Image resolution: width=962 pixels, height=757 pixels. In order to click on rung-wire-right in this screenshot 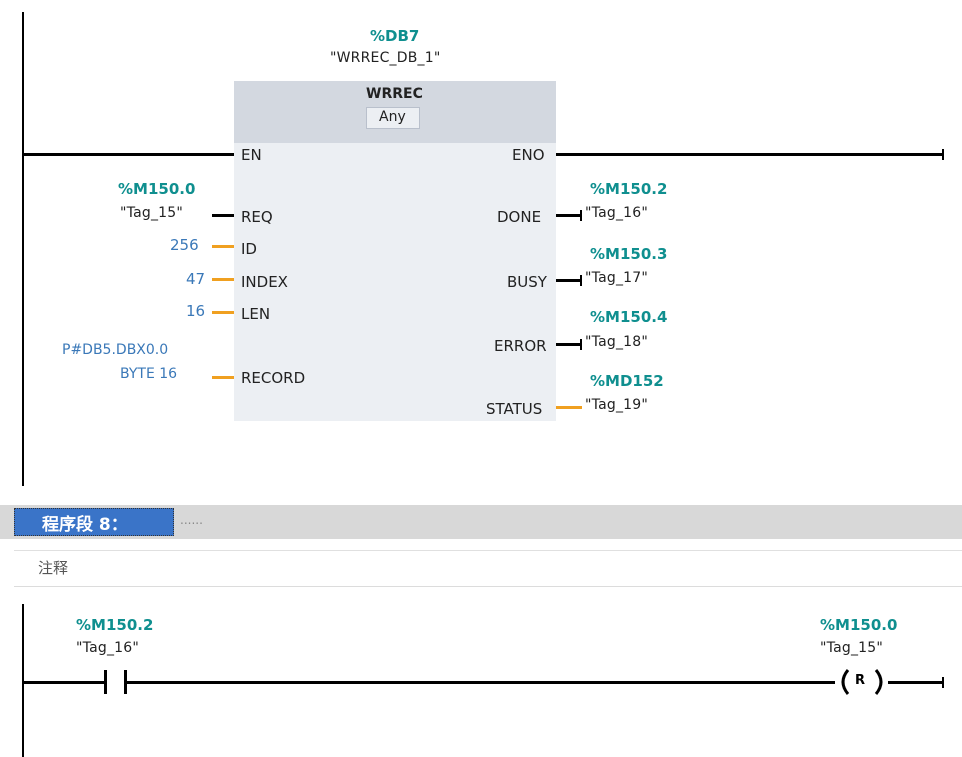, I will do `click(916, 682)`.